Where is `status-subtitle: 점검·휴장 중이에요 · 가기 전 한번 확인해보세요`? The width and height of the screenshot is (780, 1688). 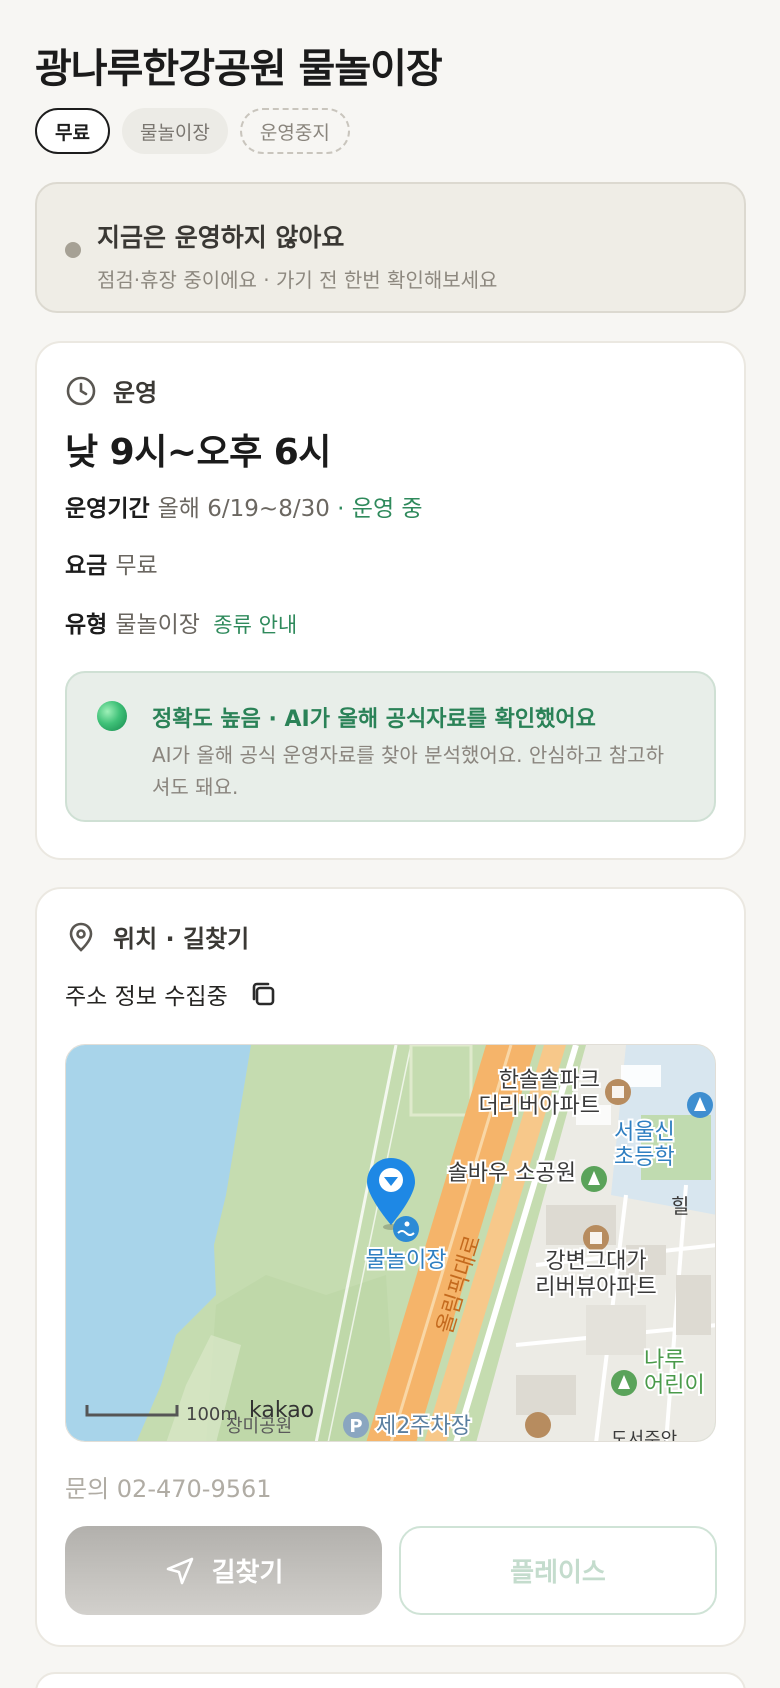
status-subtitle: 점검·휴장 중이에요 · 가기 전 한번 확인해보세요 is located at coordinates (297, 280).